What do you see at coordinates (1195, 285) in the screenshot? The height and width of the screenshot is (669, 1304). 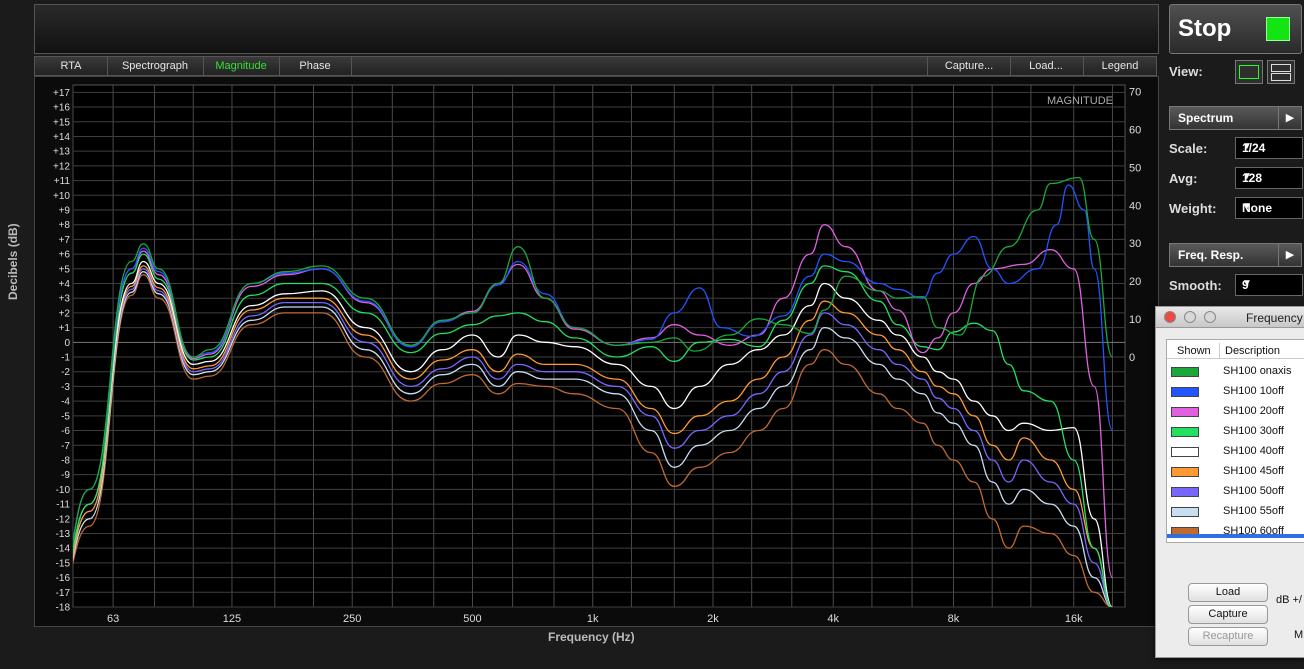 I see `smooth-label: Smooth:` at bounding box center [1195, 285].